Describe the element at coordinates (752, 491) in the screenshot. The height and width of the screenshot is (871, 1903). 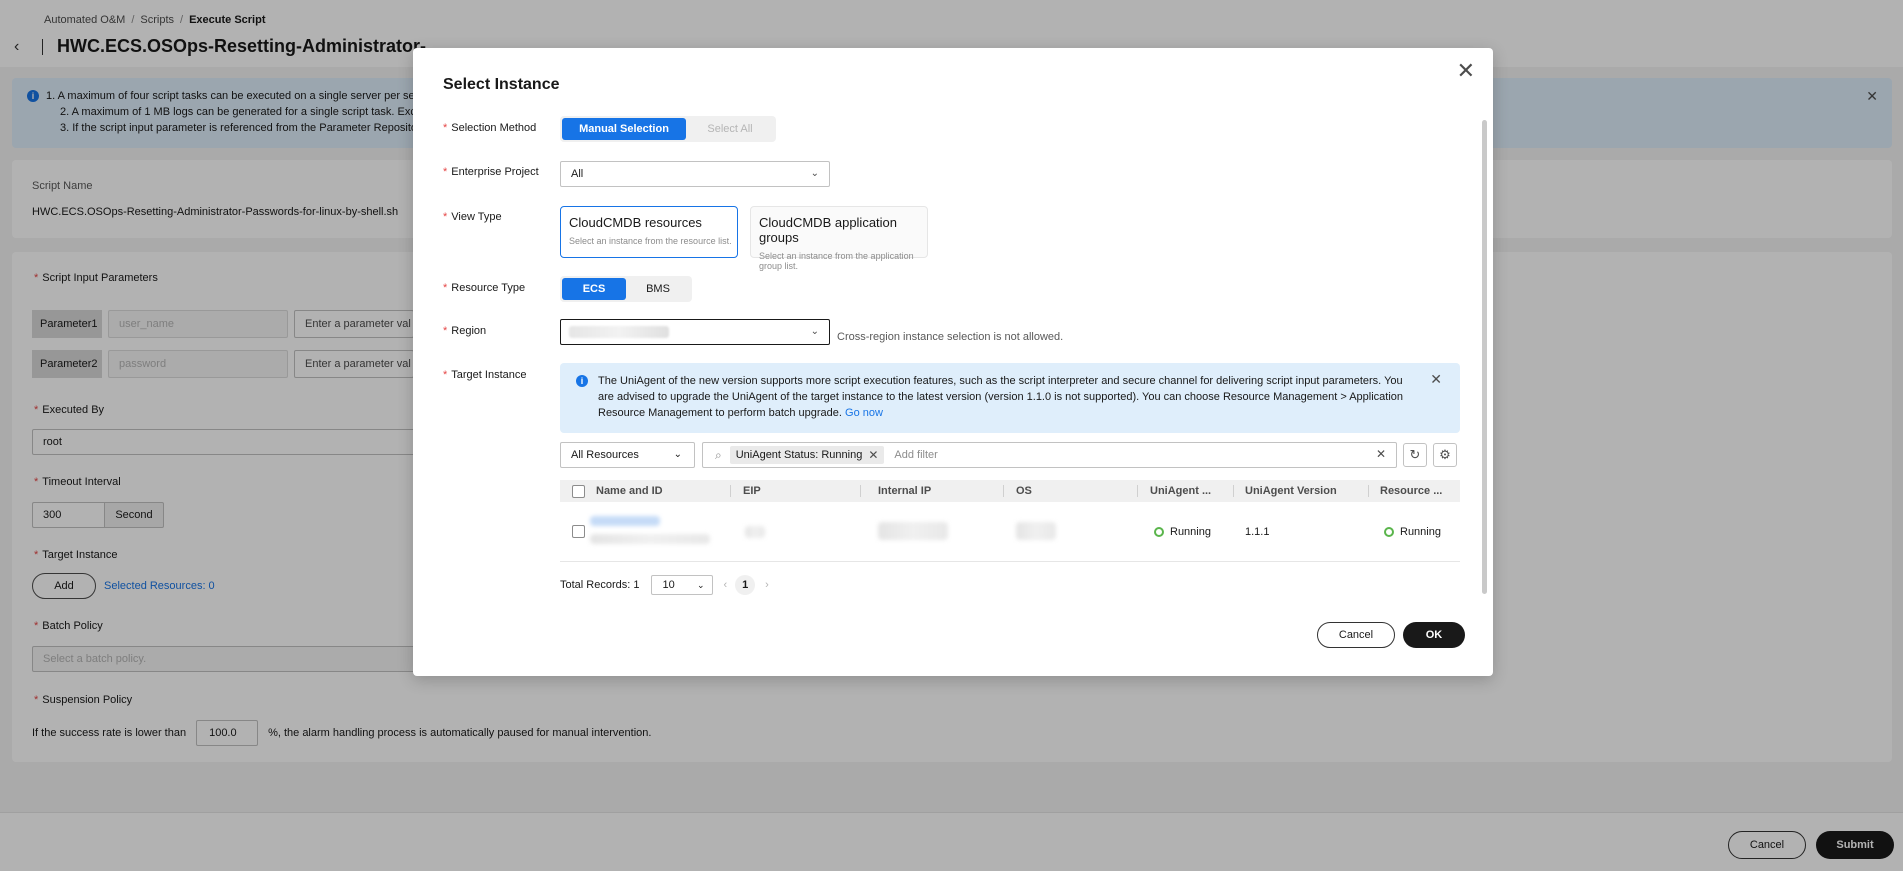
I see `column-header: EIP` at that location.